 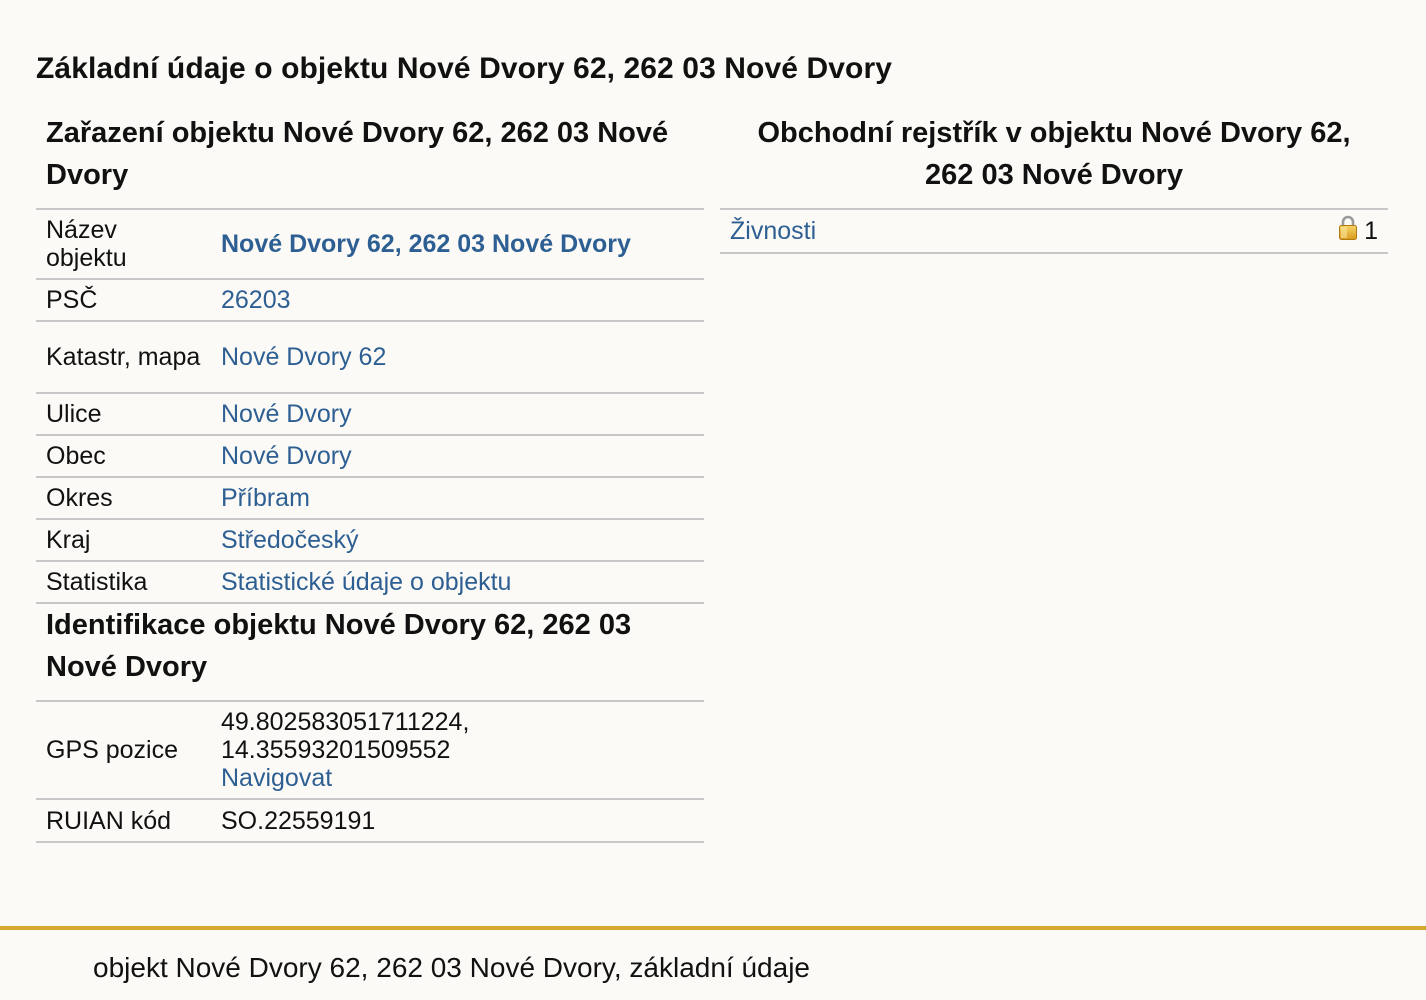 I want to click on trades-count-cell: 1, so click(x=1267, y=231).